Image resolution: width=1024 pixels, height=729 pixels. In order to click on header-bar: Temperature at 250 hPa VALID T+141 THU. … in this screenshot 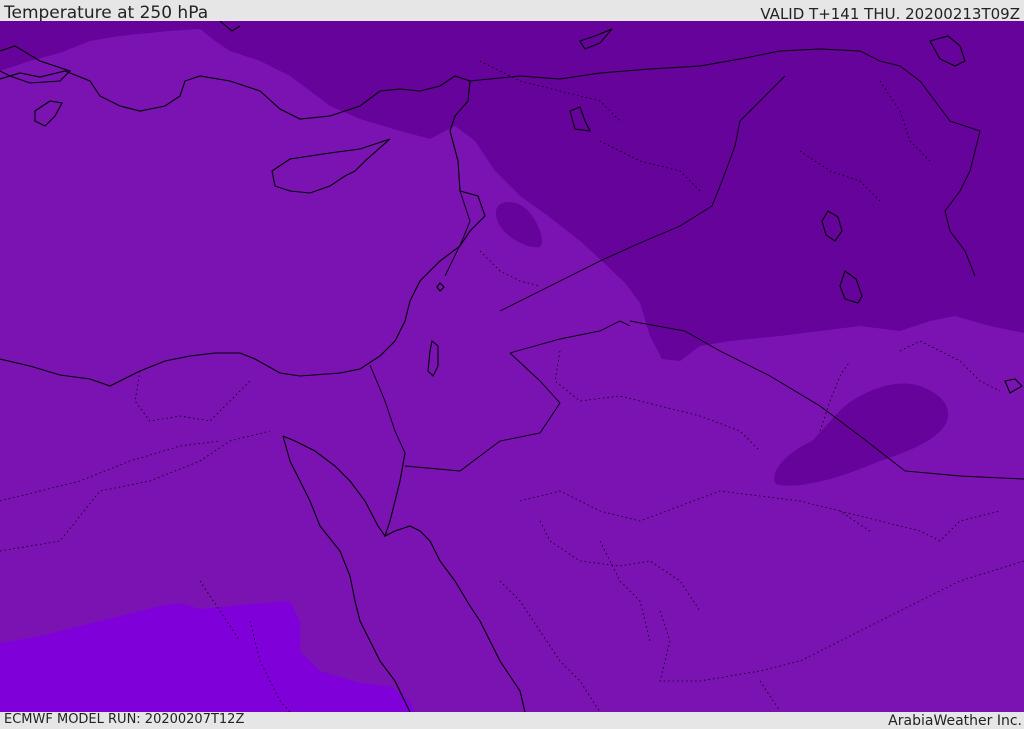, I will do `click(512, 11)`.